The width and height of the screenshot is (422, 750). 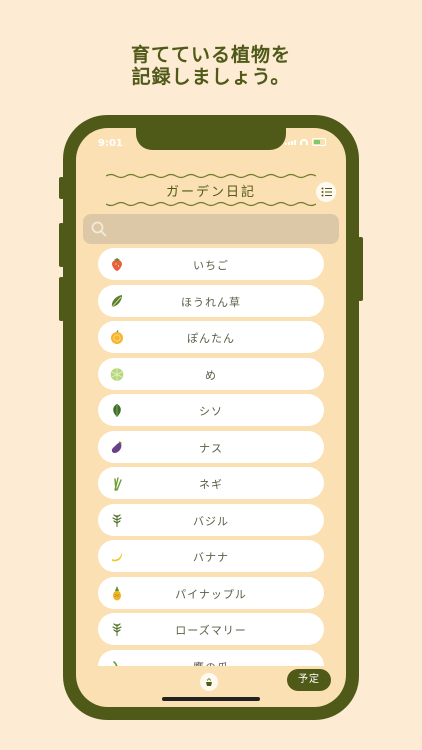 I want to click on search-bar, so click(x=211, y=229).